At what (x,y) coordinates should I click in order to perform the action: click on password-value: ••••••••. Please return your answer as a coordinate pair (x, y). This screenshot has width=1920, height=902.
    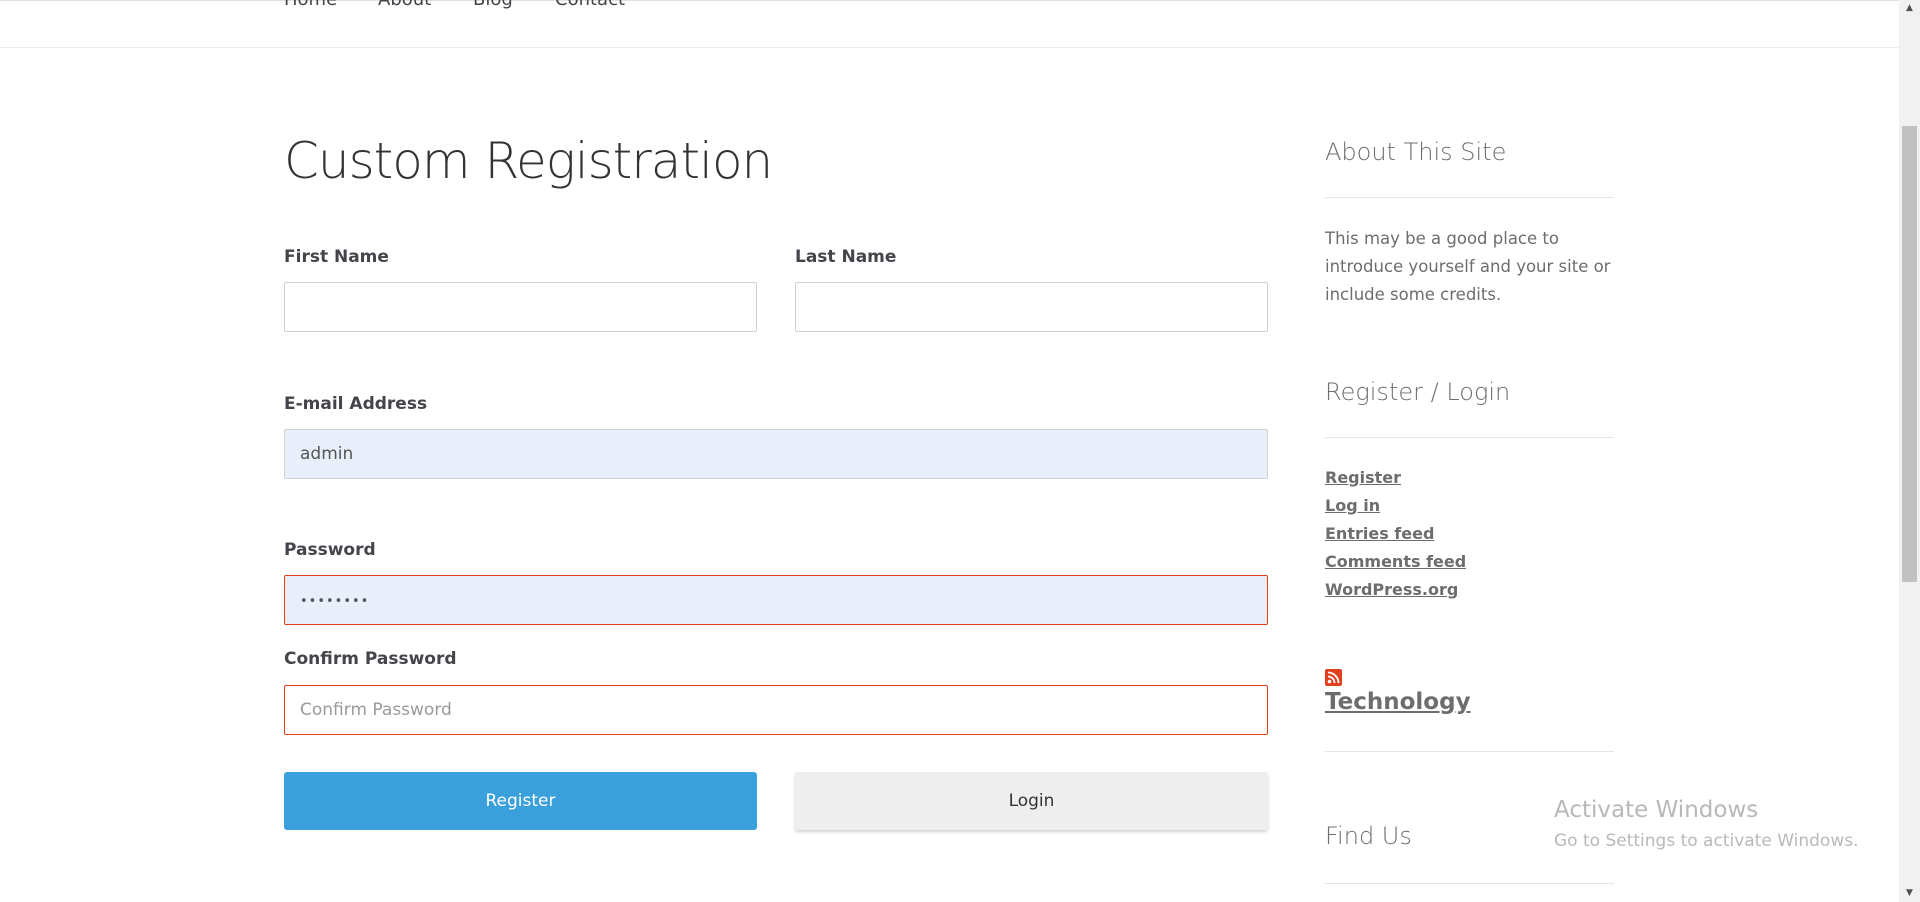
    Looking at the image, I should click on (335, 601).